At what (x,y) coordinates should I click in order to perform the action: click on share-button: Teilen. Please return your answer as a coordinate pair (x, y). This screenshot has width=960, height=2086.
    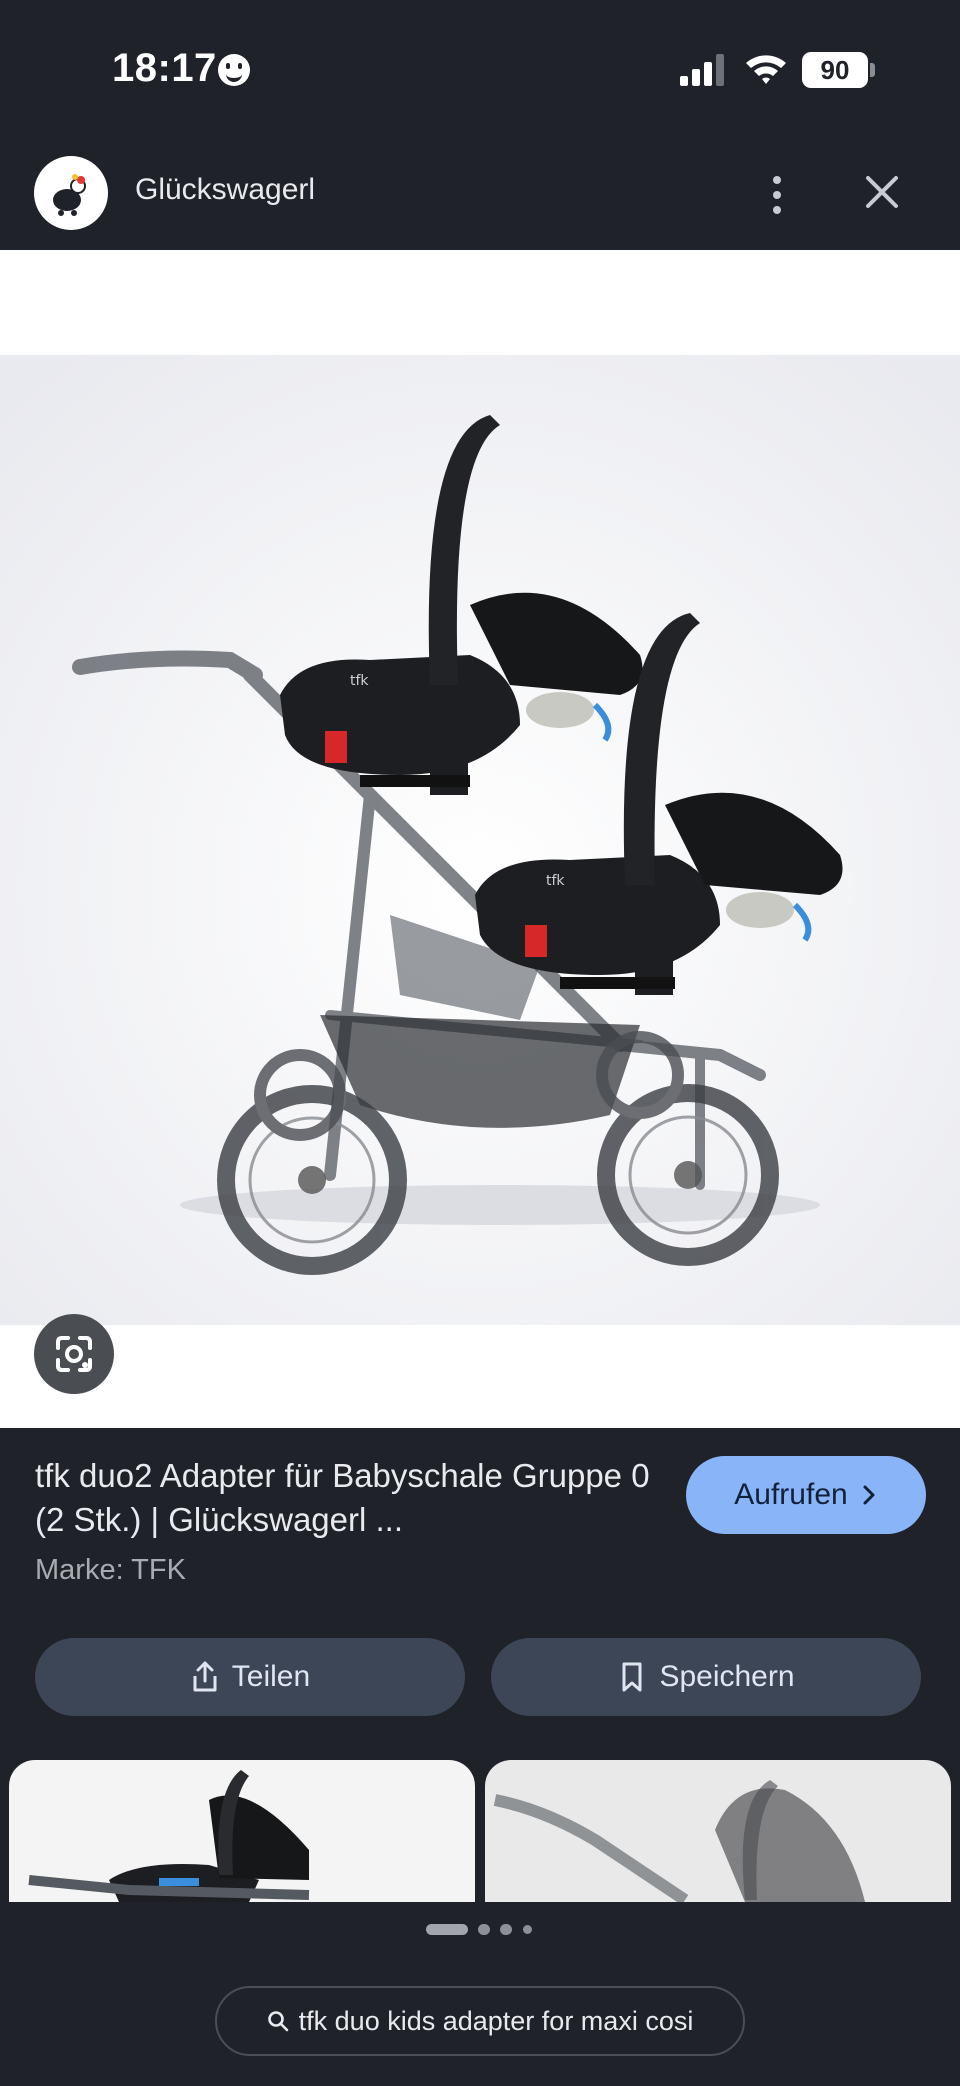
    Looking at the image, I should click on (250, 1677).